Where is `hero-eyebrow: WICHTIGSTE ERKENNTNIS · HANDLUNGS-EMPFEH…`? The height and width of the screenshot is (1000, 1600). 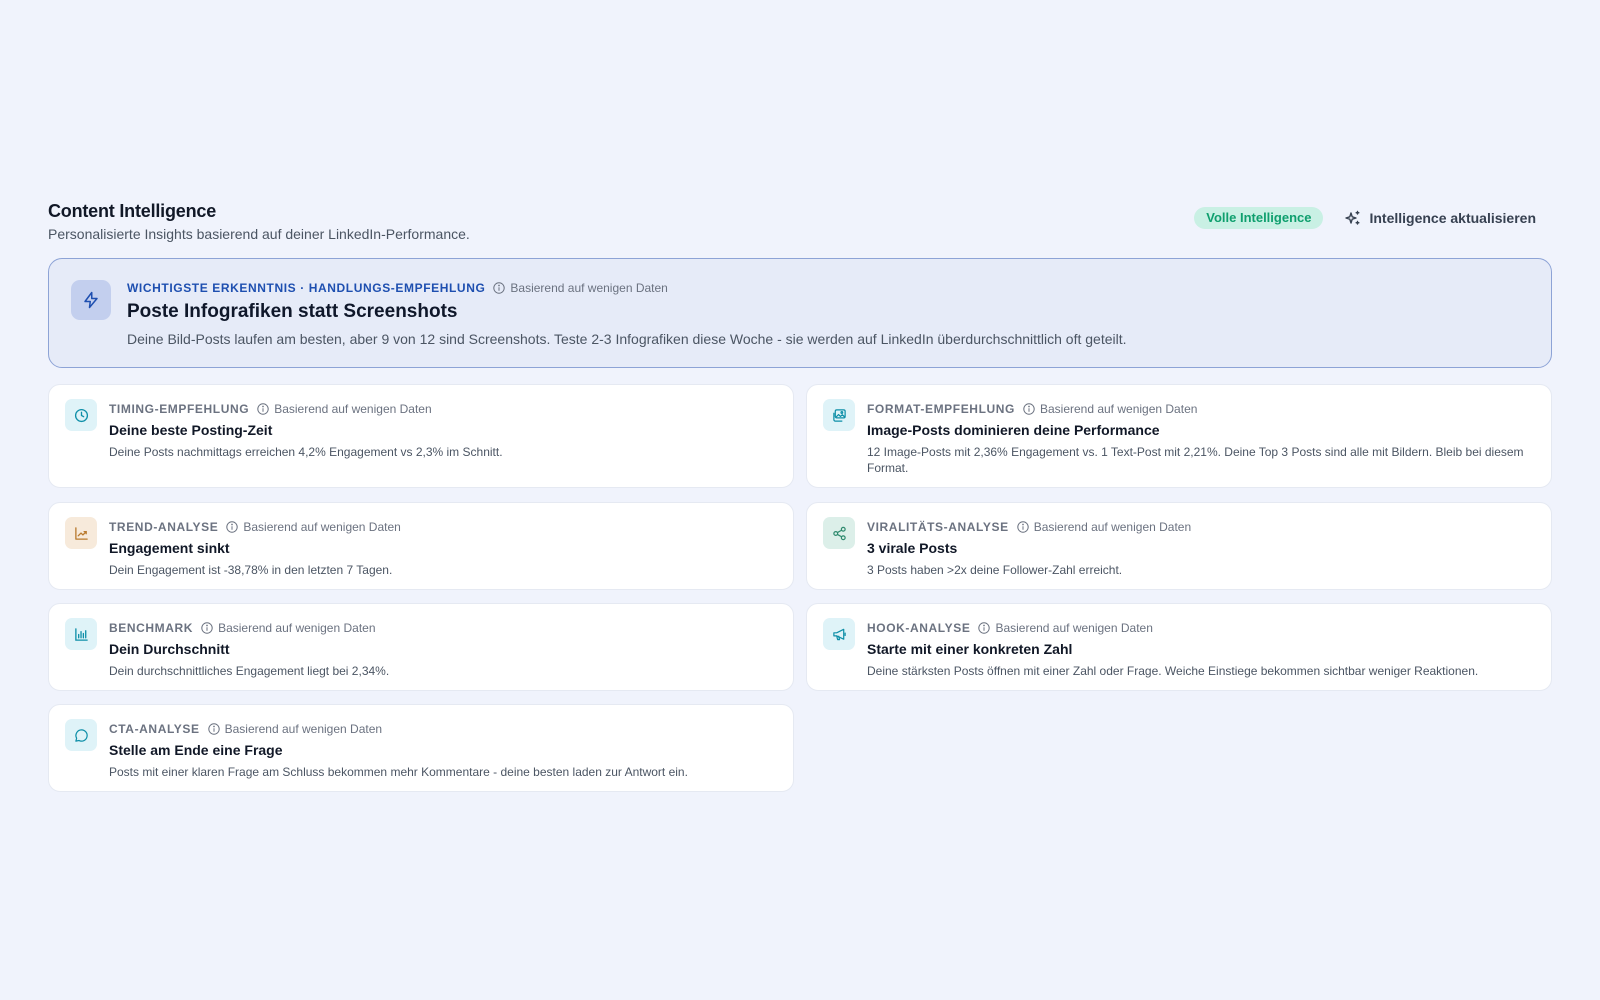 hero-eyebrow: WICHTIGSTE ERKENNTNIS · HANDLUNGS-EMPFEH… is located at coordinates (306, 288).